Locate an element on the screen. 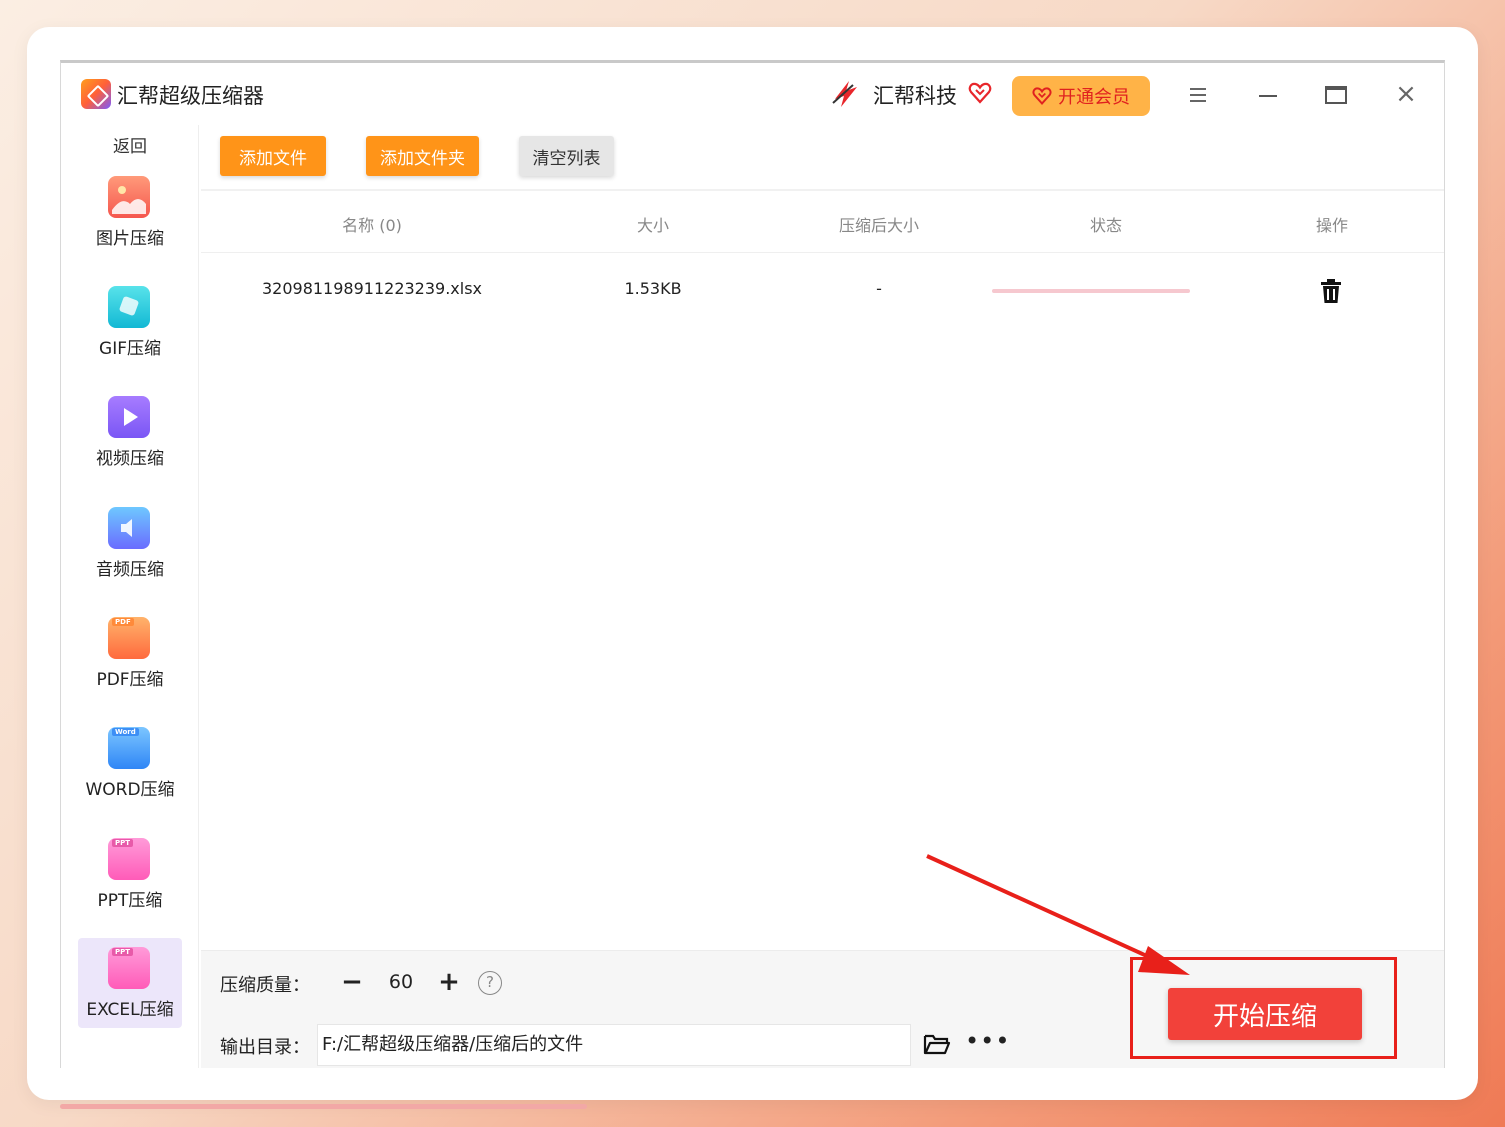 This screenshot has width=1505, height=1127. column-size: 大小 is located at coordinates (653, 224).